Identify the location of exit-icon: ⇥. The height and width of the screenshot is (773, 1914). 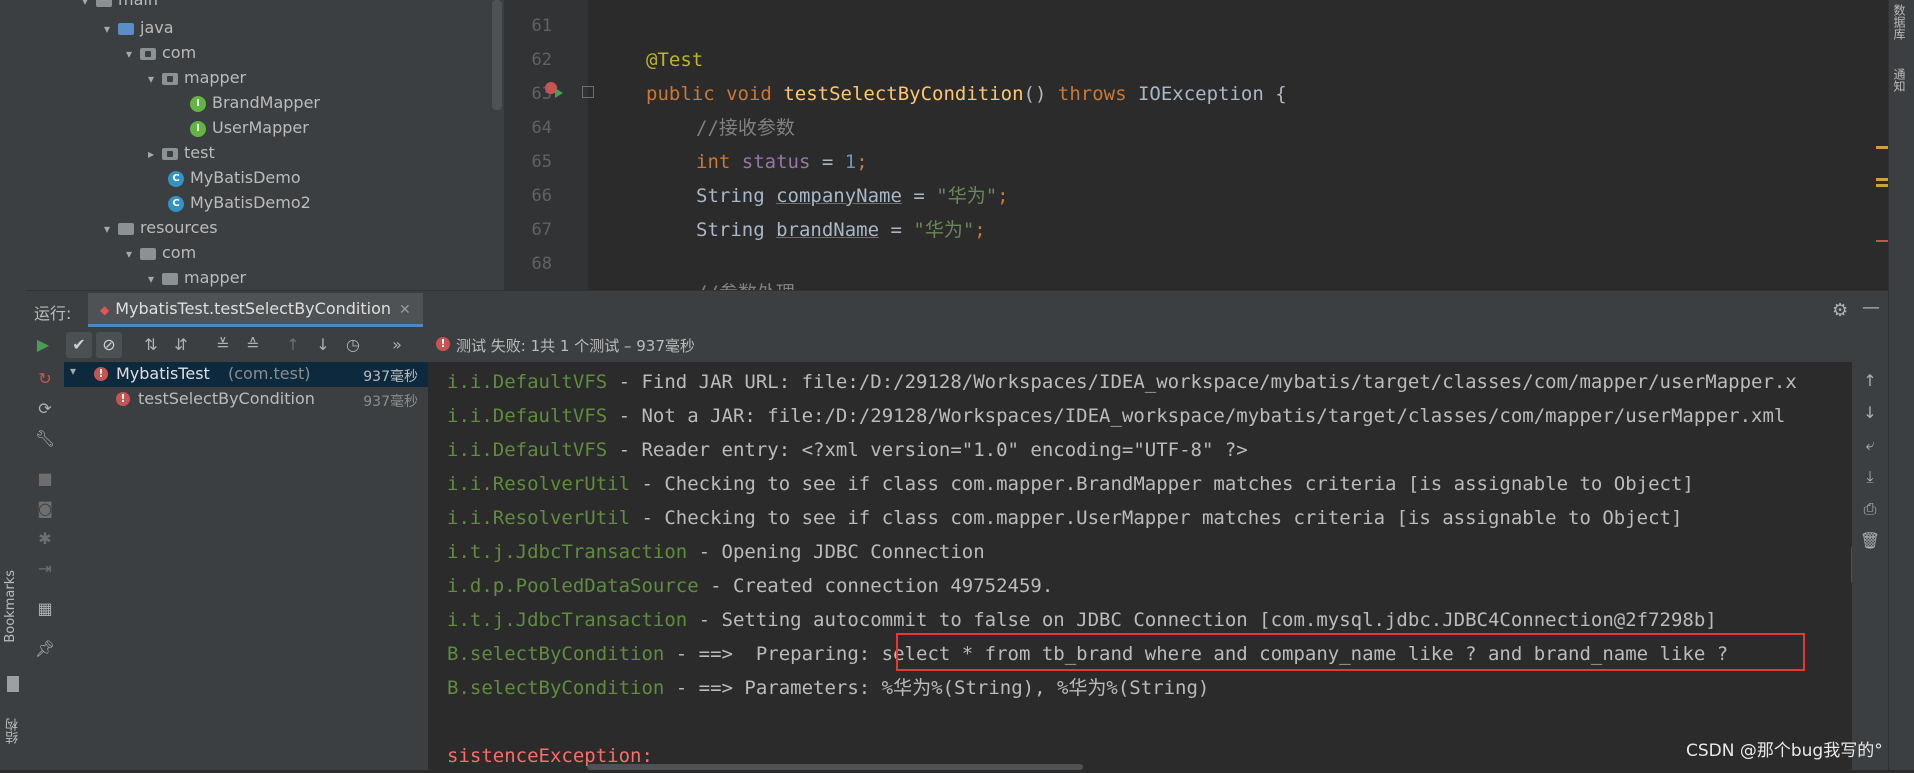
(45, 569).